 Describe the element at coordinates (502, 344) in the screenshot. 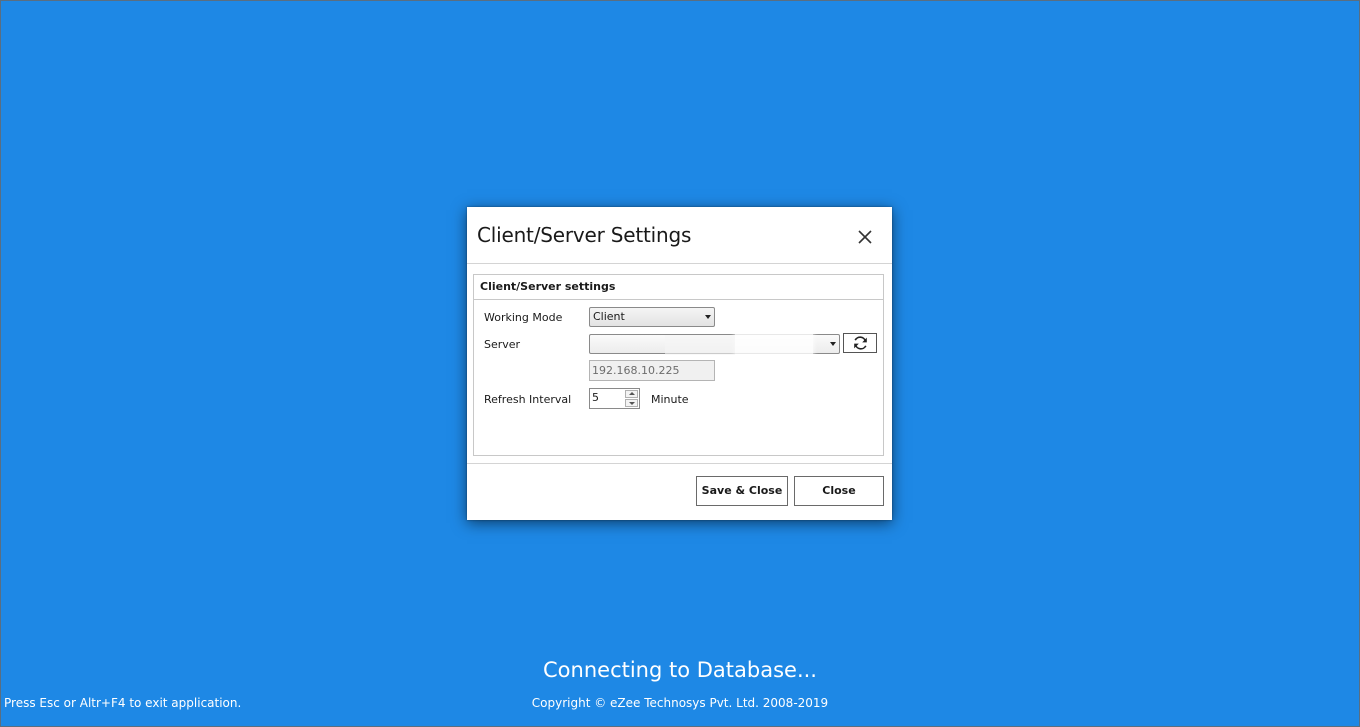

I see `server-label: Server` at that location.